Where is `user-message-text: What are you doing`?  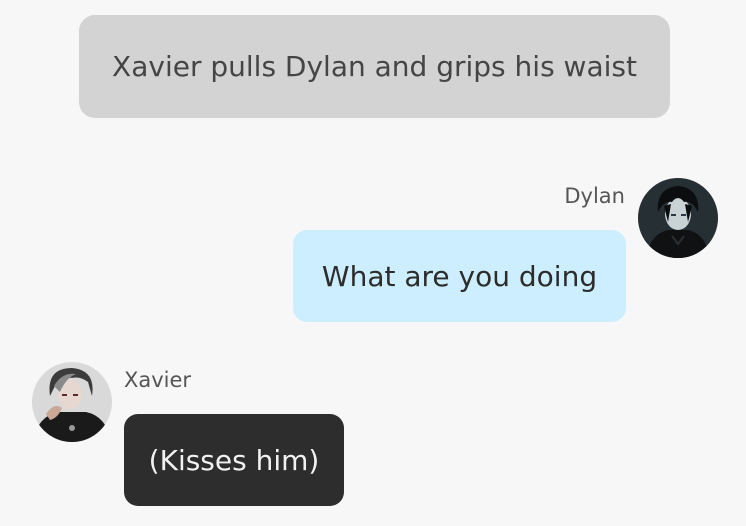
user-message-text: What are you doing is located at coordinates (459, 276).